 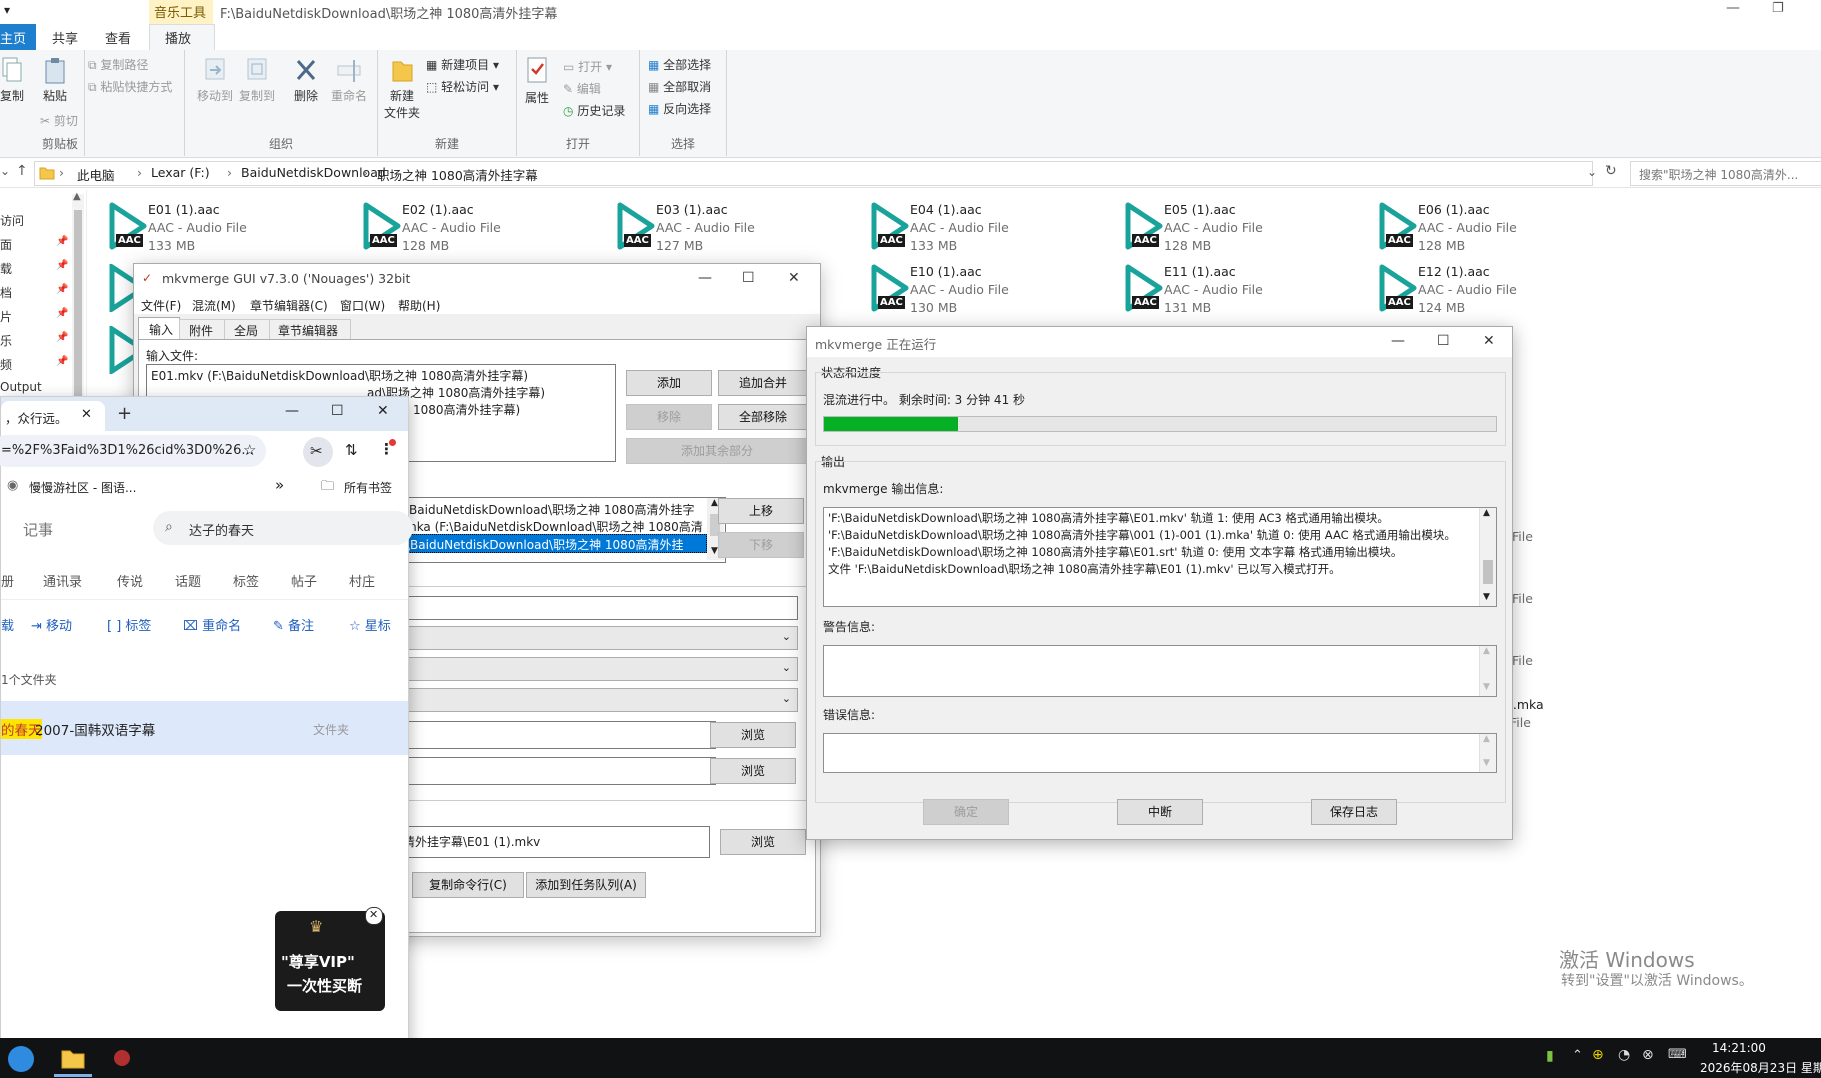 I want to click on menu-mux: 混流(M), so click(x=214, y=305).